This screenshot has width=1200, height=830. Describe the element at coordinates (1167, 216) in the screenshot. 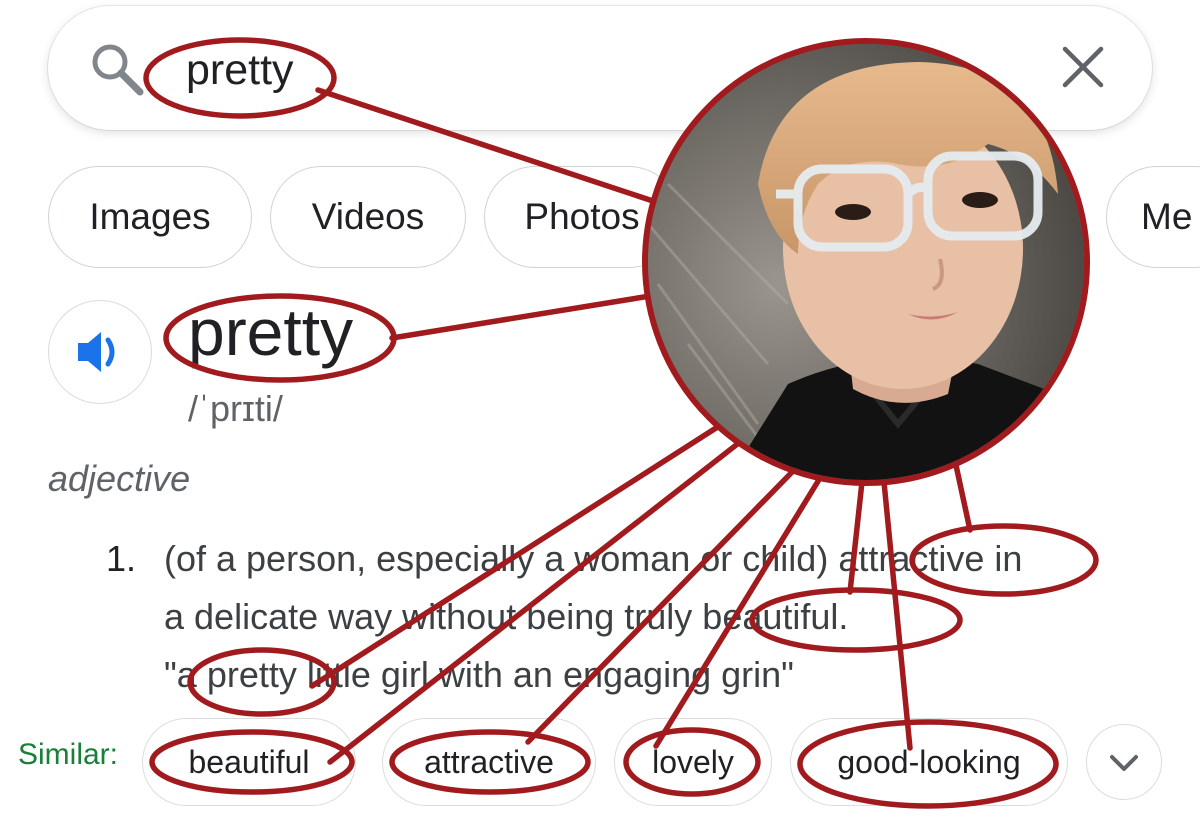

I see `tab-label: Me` at that location.